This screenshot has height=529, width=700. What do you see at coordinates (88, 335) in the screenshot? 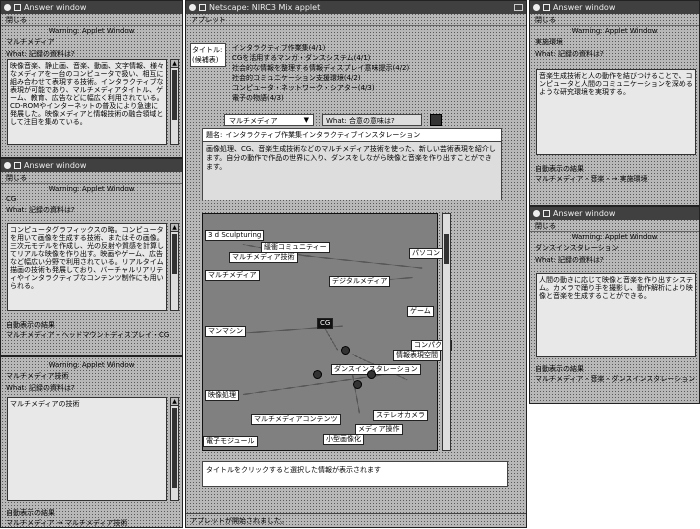
I see `footer-value: マルチメディア・ヘッドマウントディスプレイ・CG` at bounding box center [88, 335].